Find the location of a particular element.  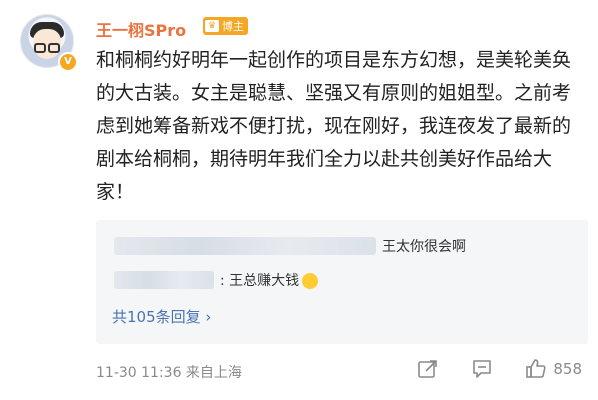

comment-text: 王太你很会啊 is located at coordinates (424, 247).